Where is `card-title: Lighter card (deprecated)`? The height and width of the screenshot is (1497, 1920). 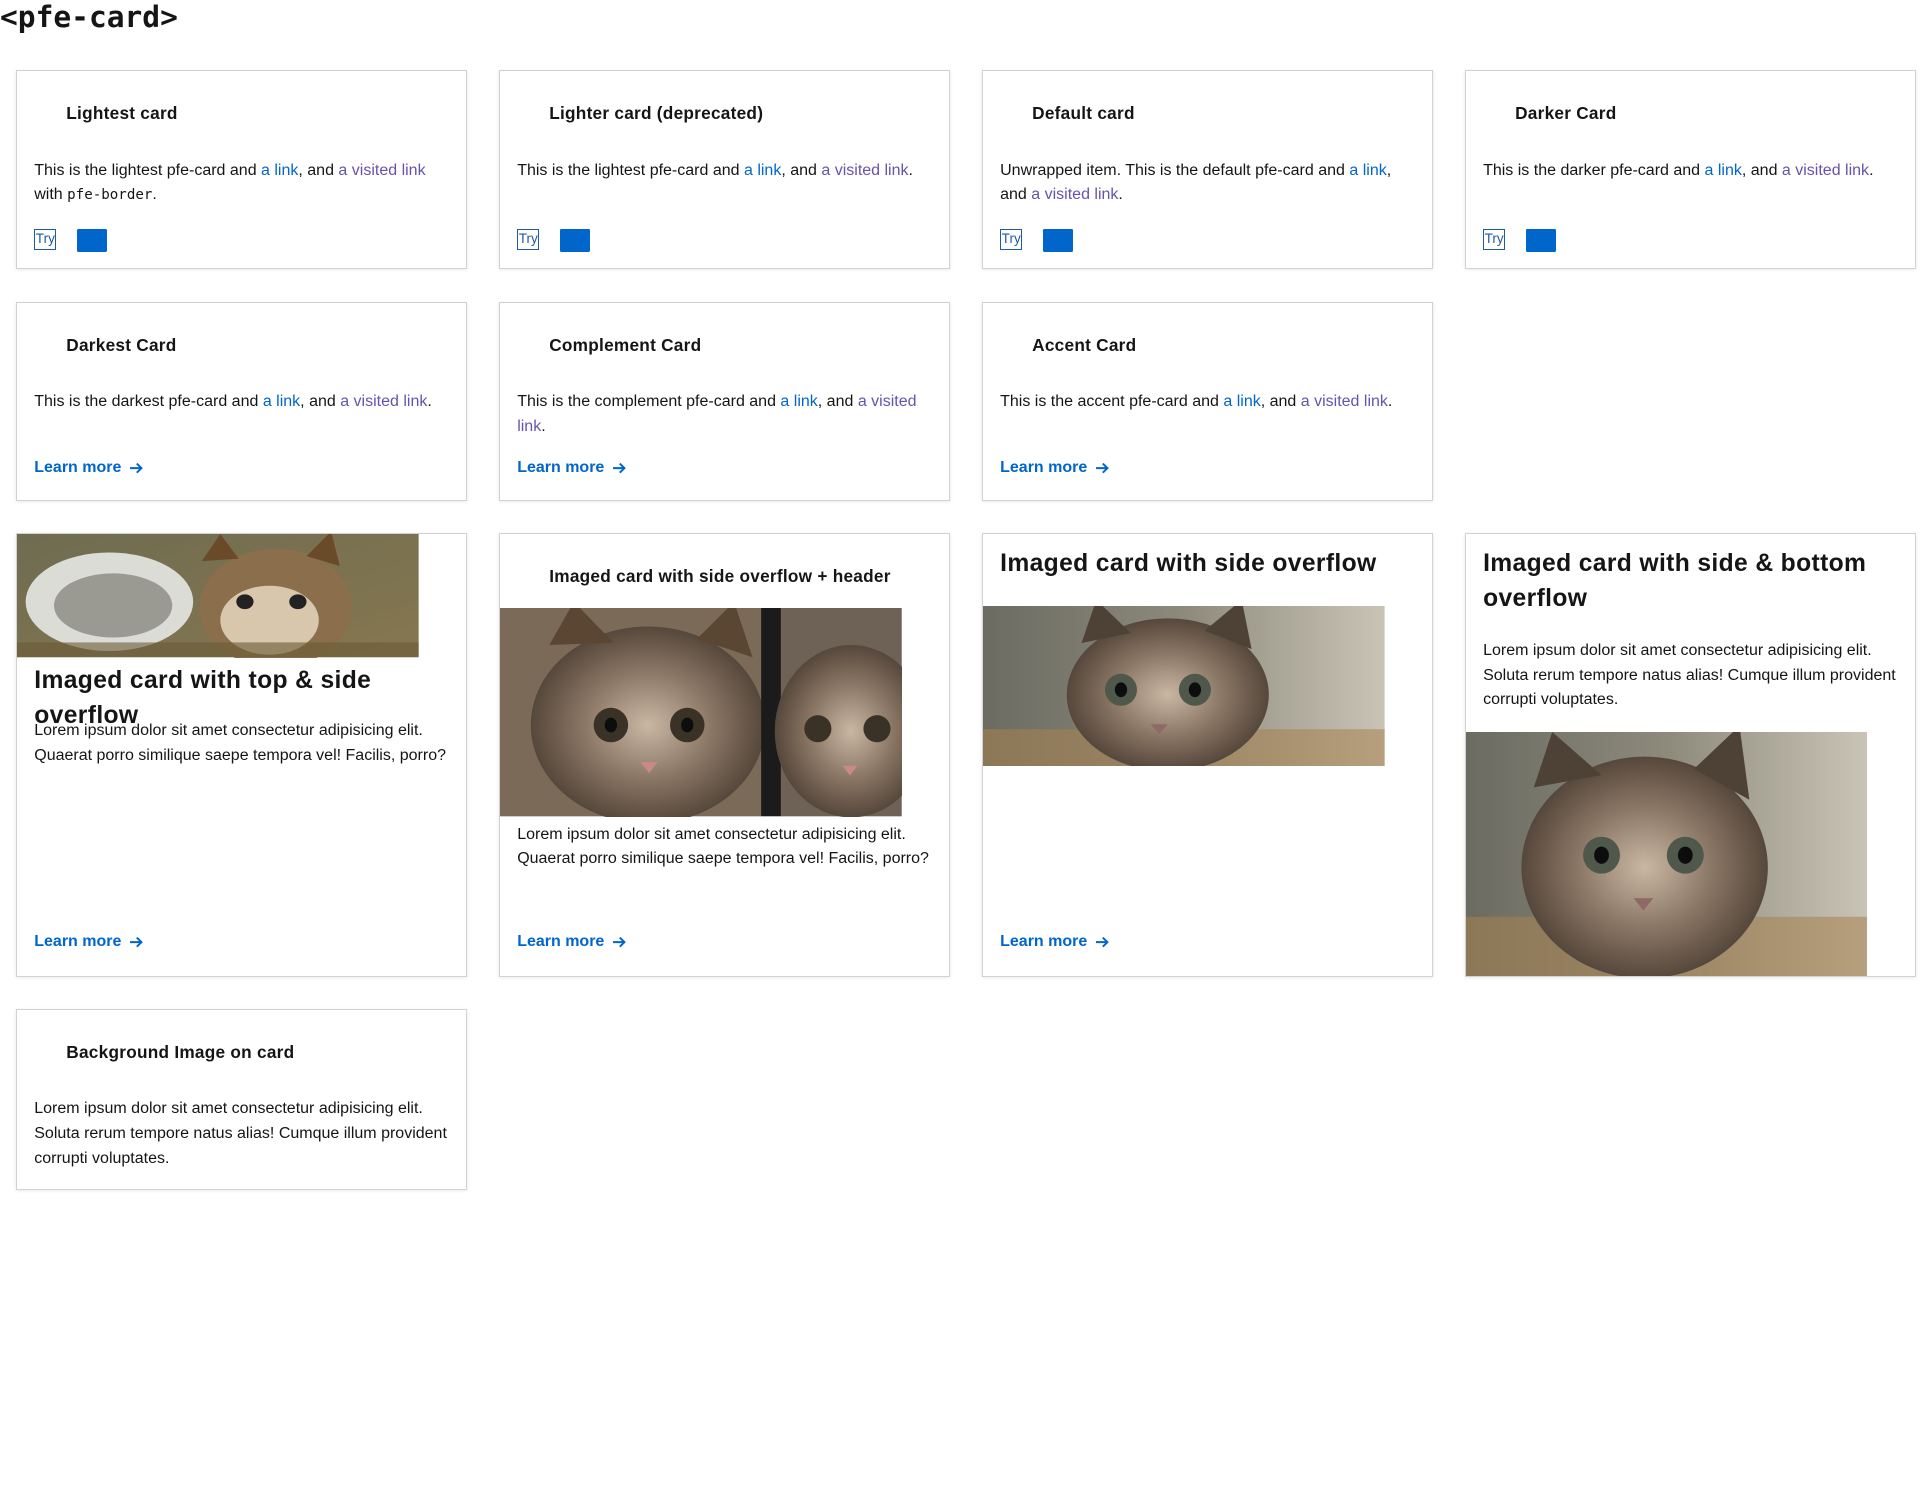
card-title: Lighter card (deprecated) is located at coordinates (656, 113).